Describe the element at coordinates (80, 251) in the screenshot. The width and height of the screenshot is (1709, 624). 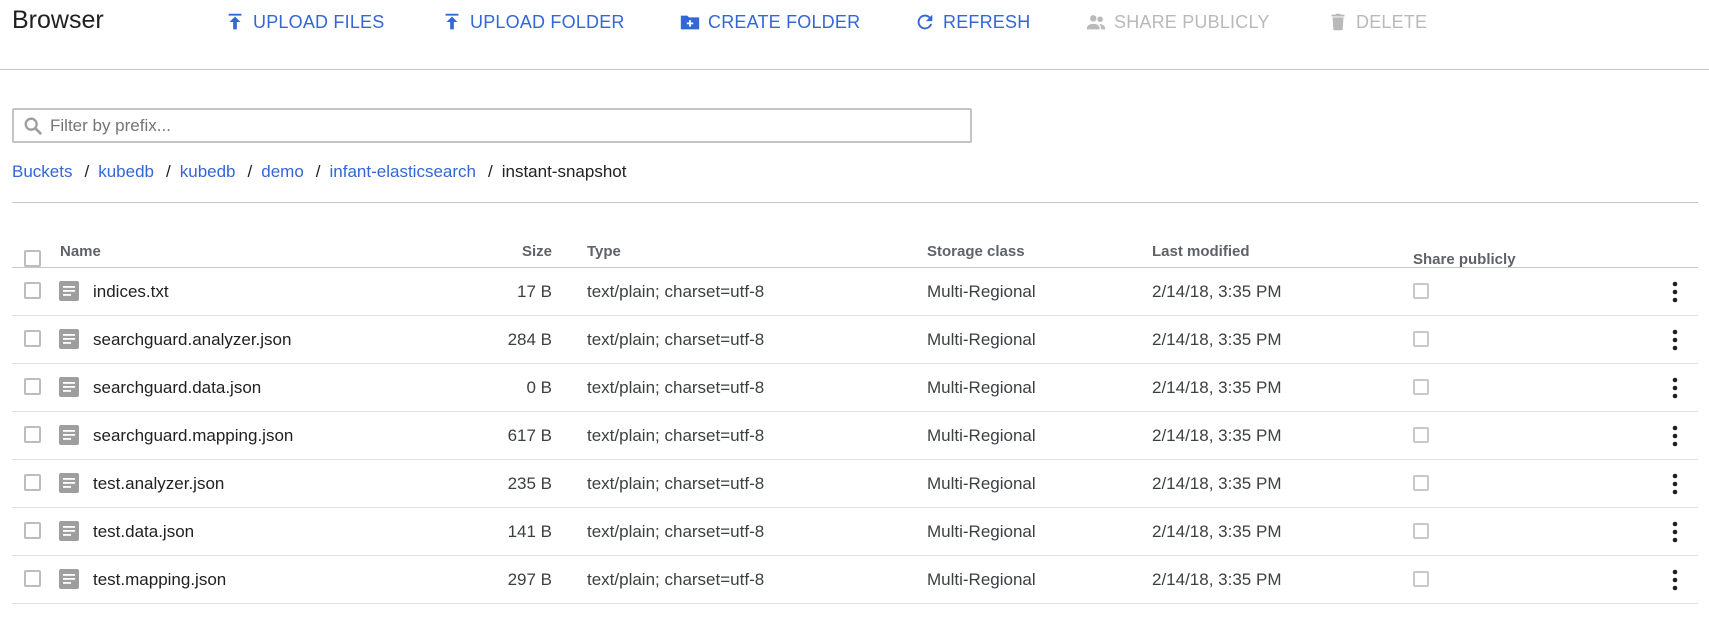
I see `column-header-name: Name` at that location.